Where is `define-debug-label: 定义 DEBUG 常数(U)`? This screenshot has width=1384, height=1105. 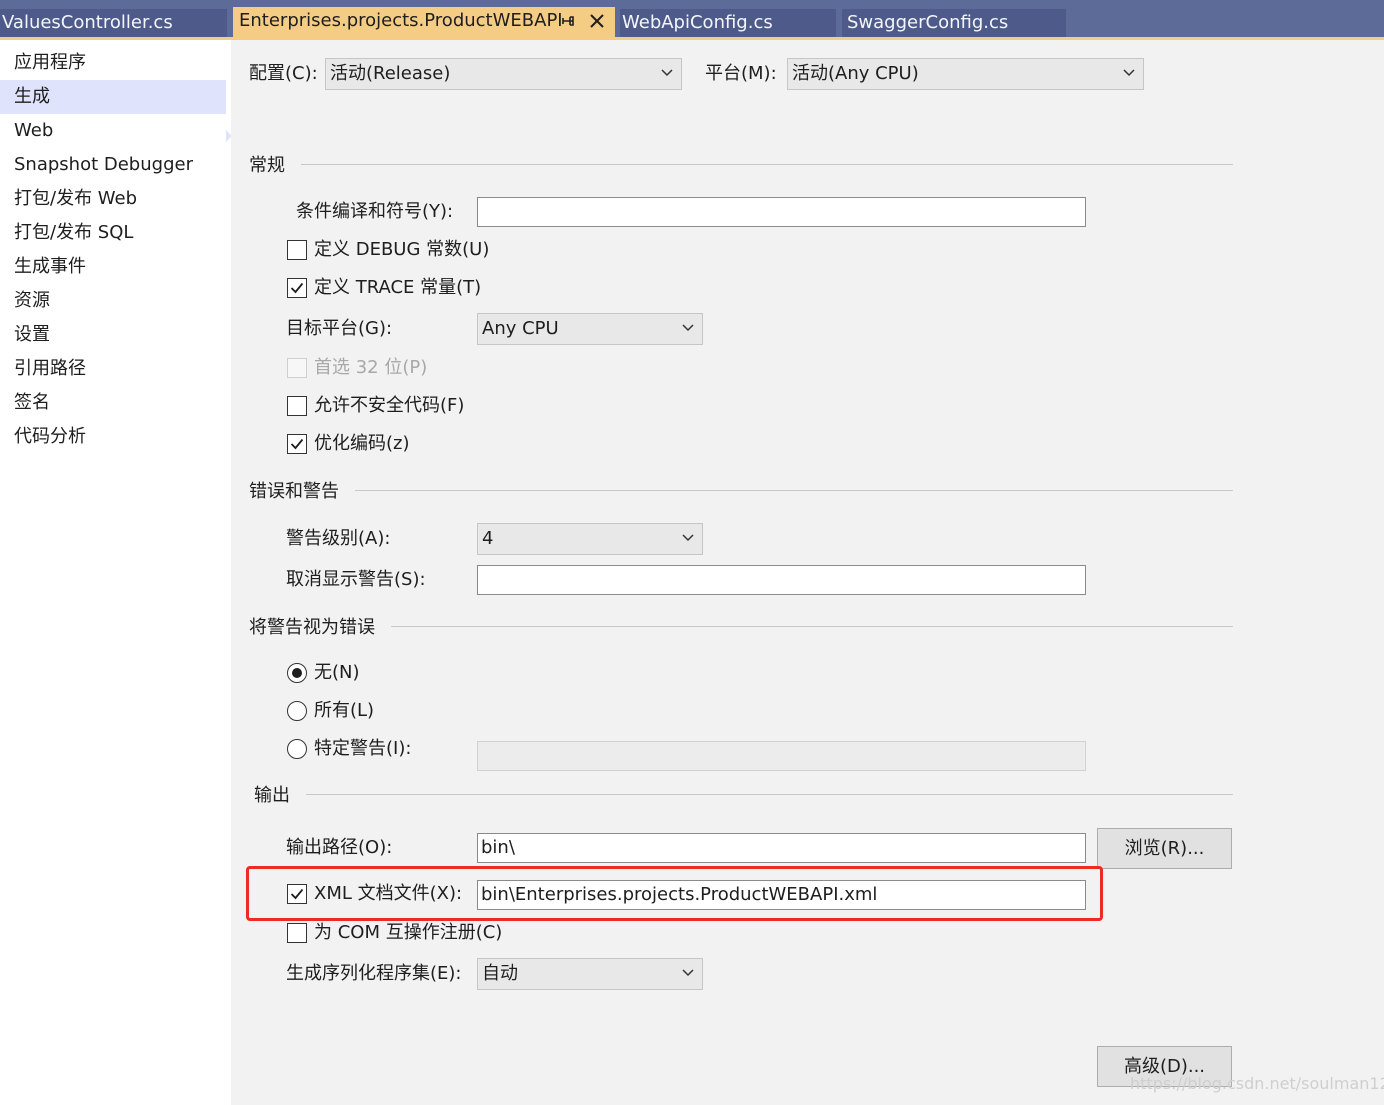
define-debug-label: 定义 DEBUG 常数(U) is located at coordinates (402, 249).